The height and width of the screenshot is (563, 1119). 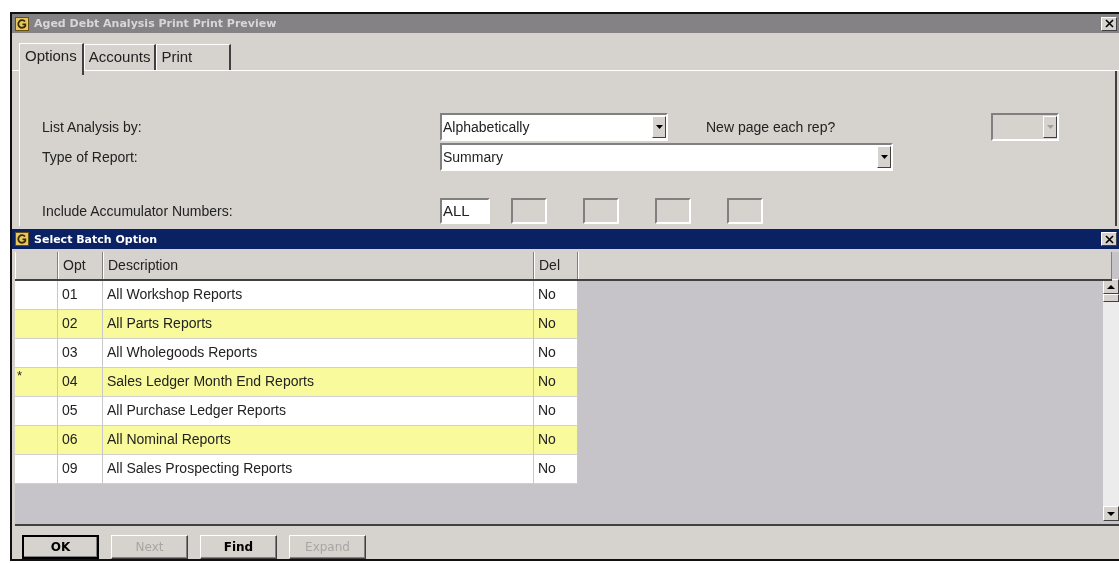 I want to click on dialog-button: OK, so click(x=60, y=547).